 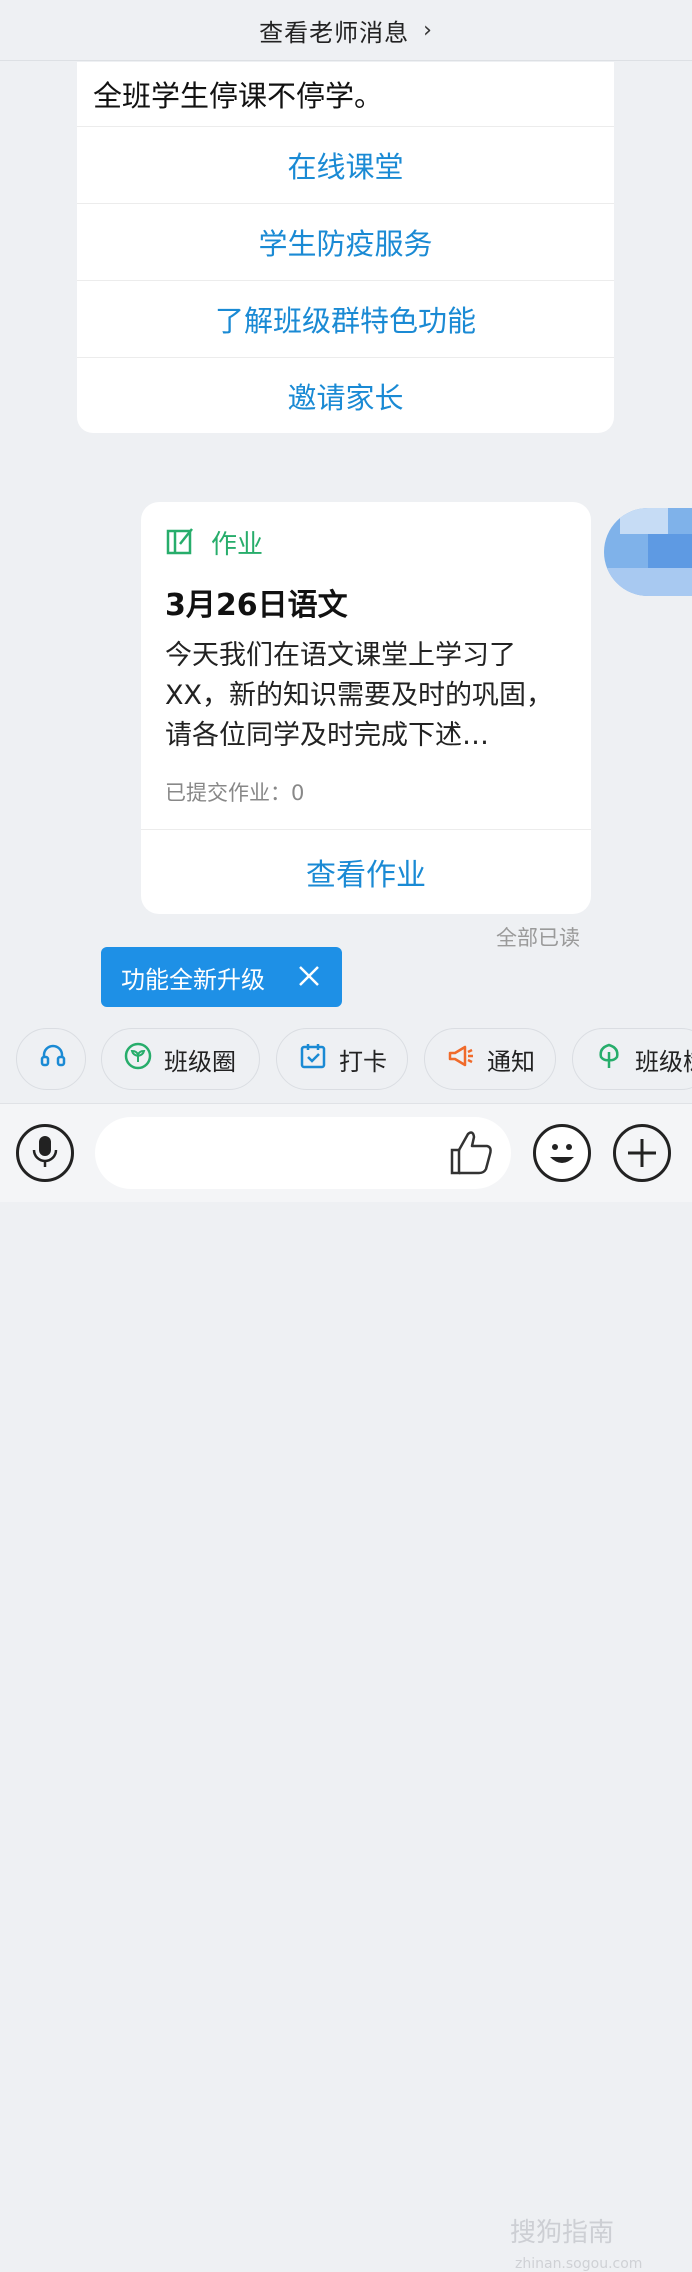 I want to click on chevron-right-icon: ›, so click(x=428, y=30).